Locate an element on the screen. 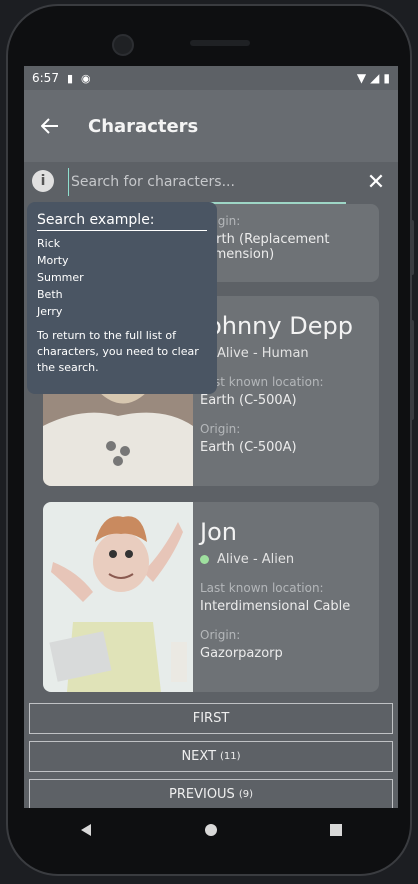  wifi-icon: ▼ is located at coordinates (361, 78).